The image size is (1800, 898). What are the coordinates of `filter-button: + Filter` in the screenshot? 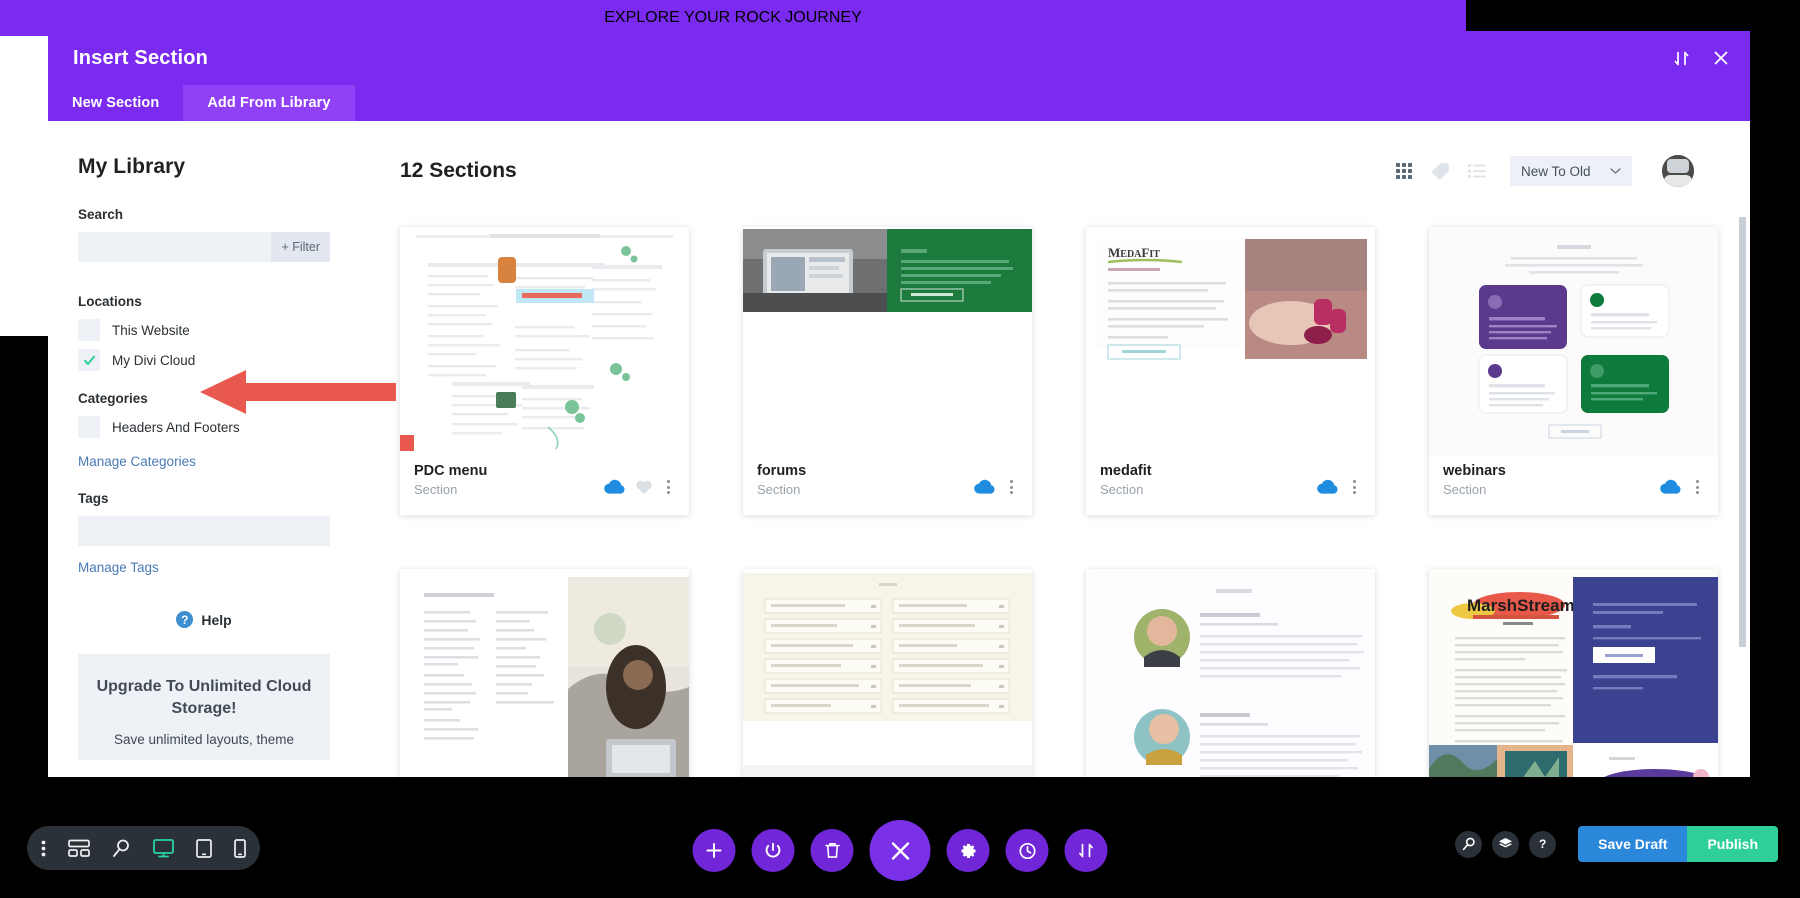 It's located at (300, 247).